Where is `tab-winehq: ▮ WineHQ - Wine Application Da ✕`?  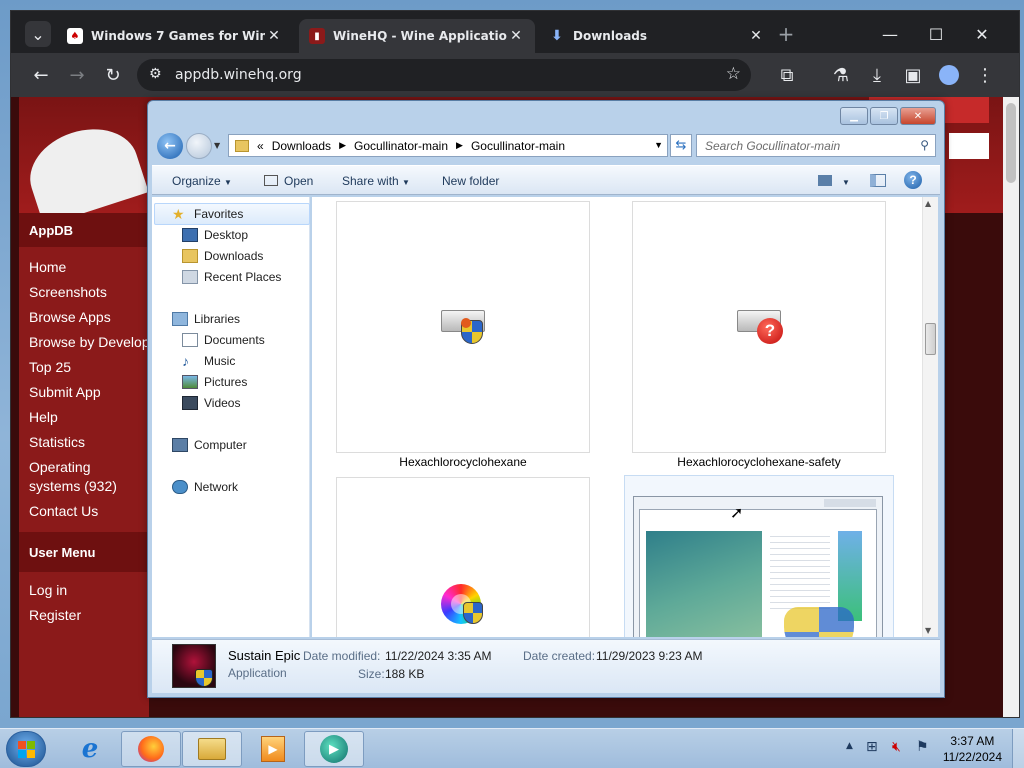 tab-winehq: ▮ WineHQ - Wine Application Da ✕ is located at coordinates (417, 36).